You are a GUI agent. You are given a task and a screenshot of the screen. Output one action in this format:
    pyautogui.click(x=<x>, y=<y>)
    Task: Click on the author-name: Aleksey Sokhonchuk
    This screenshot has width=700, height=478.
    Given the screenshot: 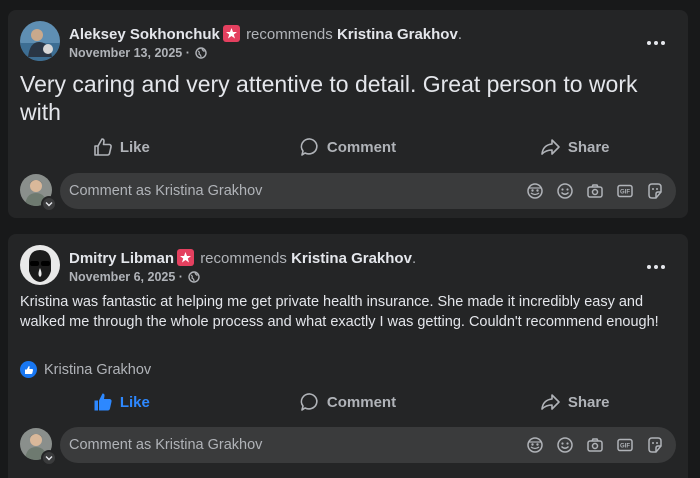 What is the action you would take?
    pyautogui.click(x=144, y=34)
    